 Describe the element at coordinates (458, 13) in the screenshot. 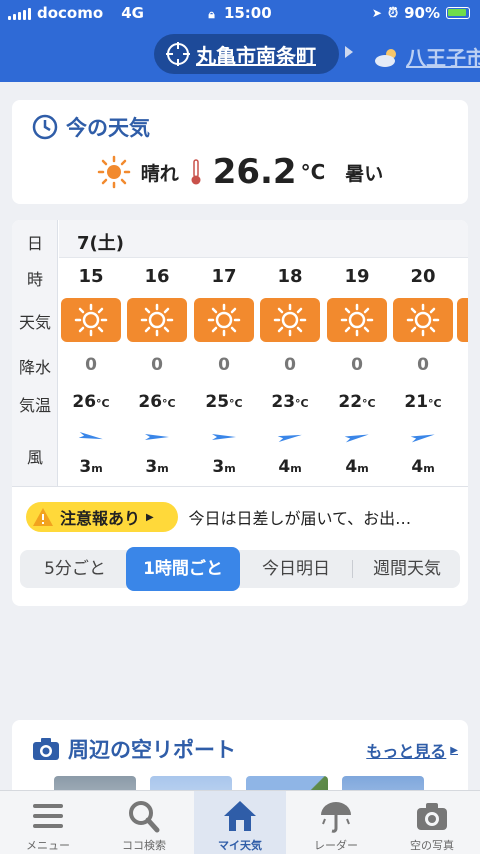

I see `battery-icon` at that location.